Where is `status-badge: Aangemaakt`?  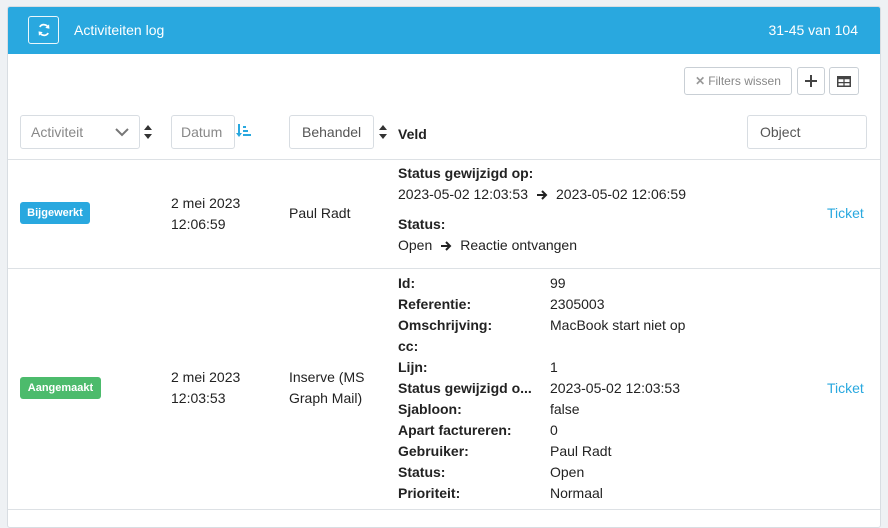 status-badge: Aangemaakt is located at coordinates (60, 388).